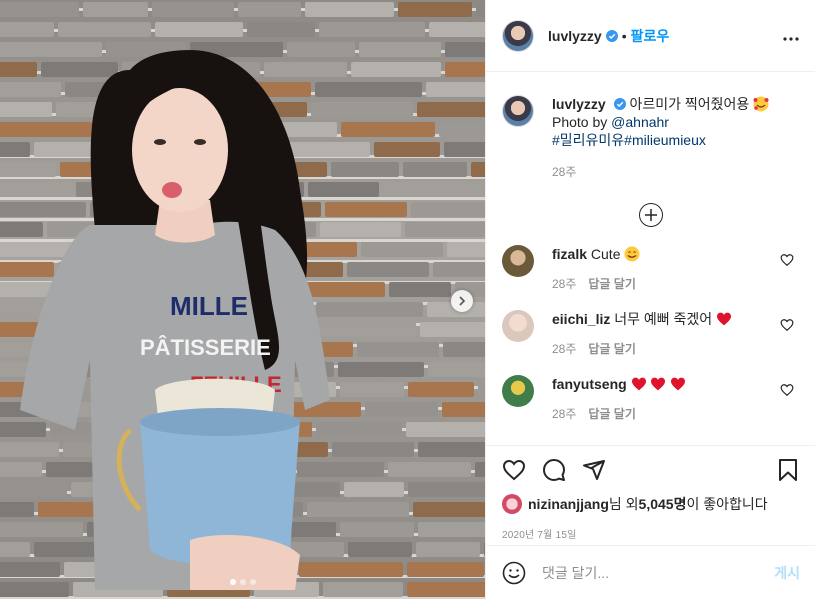 The height and width of the screenshot is (599, 815). Describe the element at coordinates (761, 104) in the screenshot. I see `smiling-hearts-emoji-icon` at that location.